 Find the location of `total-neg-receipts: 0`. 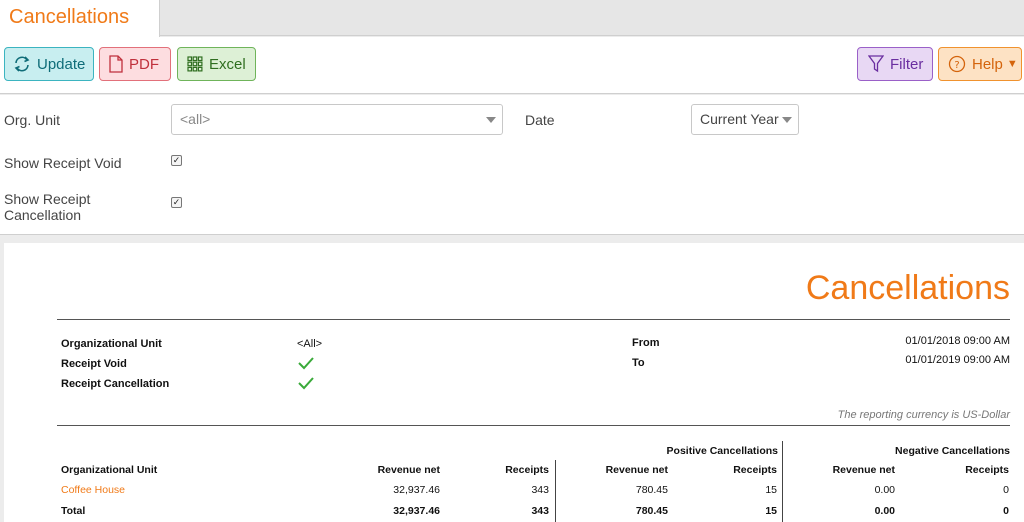

total-neg-receipts: 0 is located at coordinates (1006, 511).